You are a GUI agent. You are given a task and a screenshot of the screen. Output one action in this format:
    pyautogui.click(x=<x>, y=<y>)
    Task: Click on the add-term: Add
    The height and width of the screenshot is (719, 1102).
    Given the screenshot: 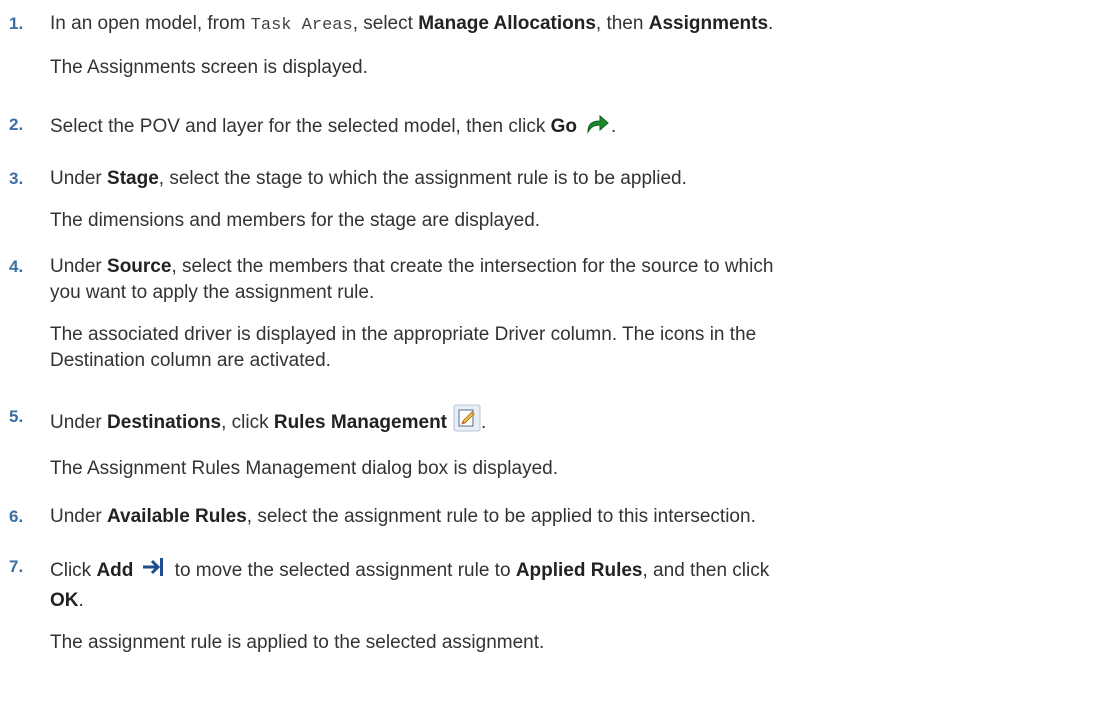 What is the action you would take?
    pyautogui.click(x=115, y=570)
    